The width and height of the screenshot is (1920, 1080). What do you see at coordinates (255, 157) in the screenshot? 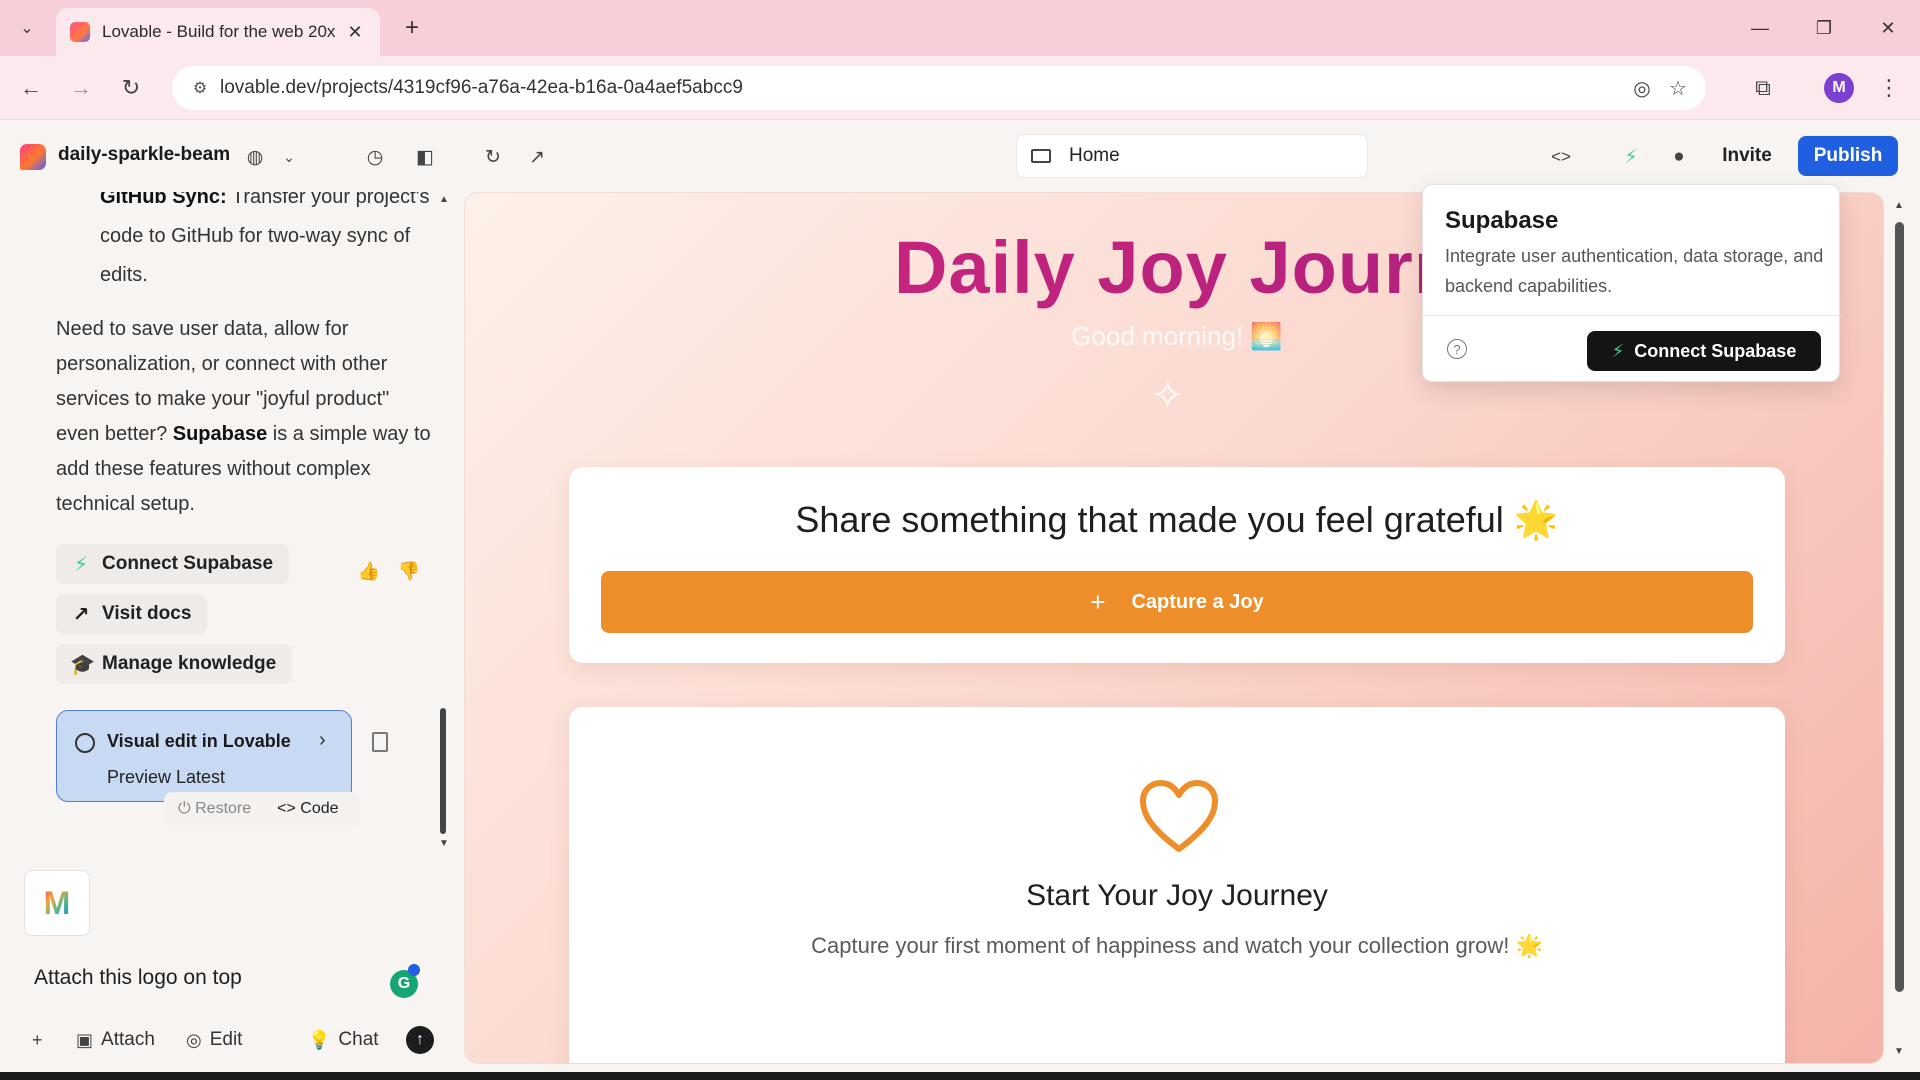
I see `globe-icon: ◍` at bounding box center [255, 157].